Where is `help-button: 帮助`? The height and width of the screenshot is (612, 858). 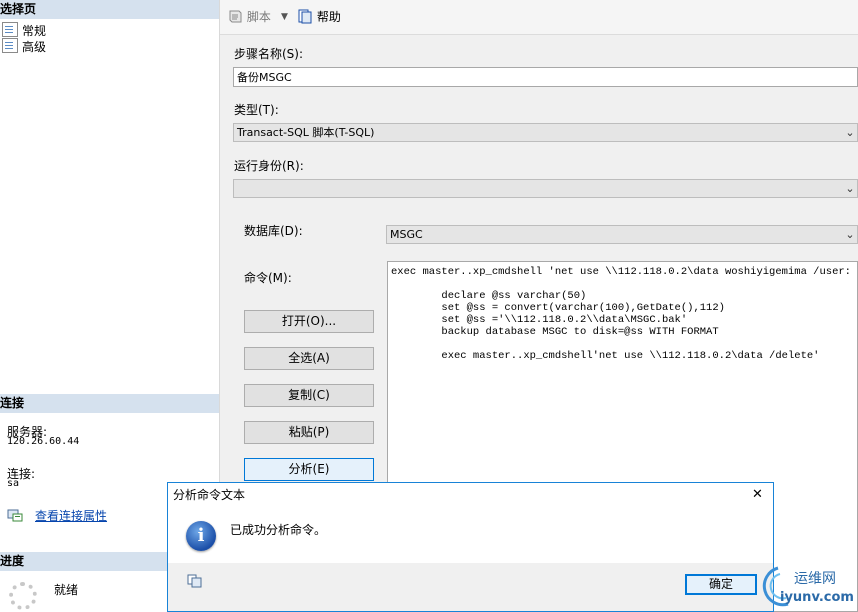
help-button: 帮助 is located at coordinates (319, 17).